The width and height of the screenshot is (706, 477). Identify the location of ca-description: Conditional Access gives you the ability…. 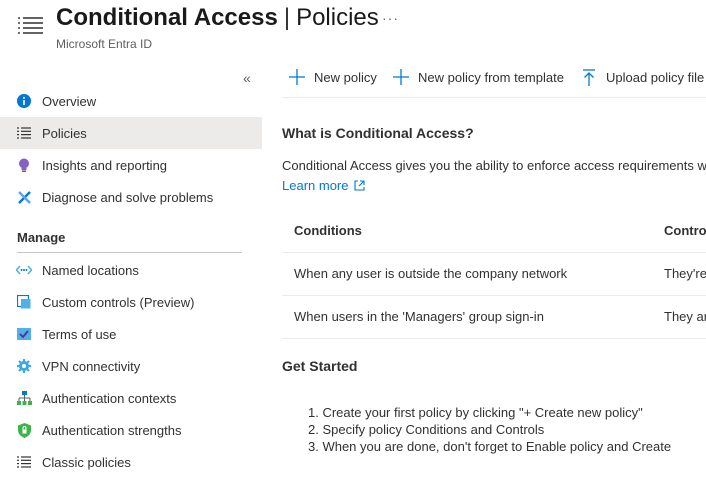
(494, 165).